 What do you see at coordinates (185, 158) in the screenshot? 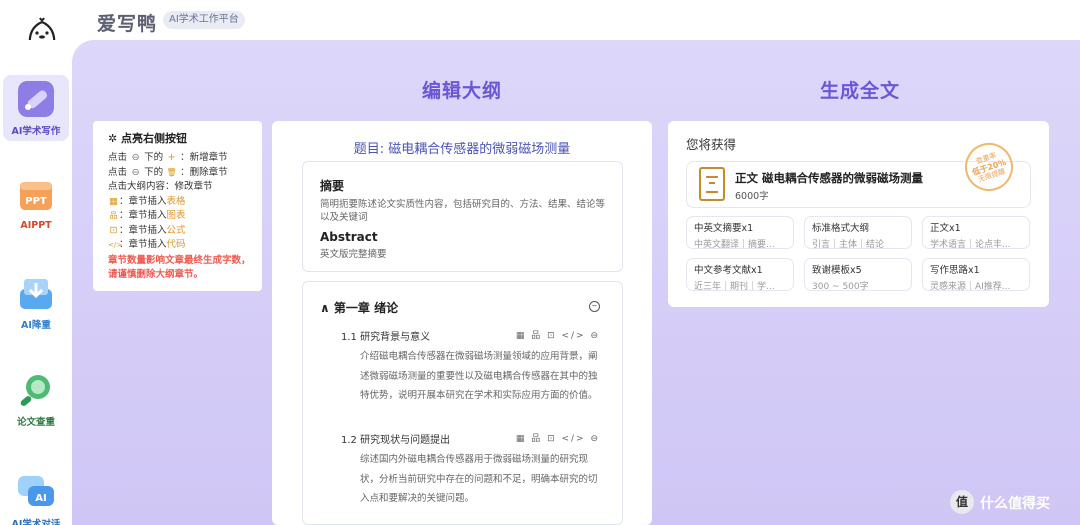
I see `hint-row-add: 点击 ⊖ 下的 + ：新增章节` at bounding box center [185, 158].